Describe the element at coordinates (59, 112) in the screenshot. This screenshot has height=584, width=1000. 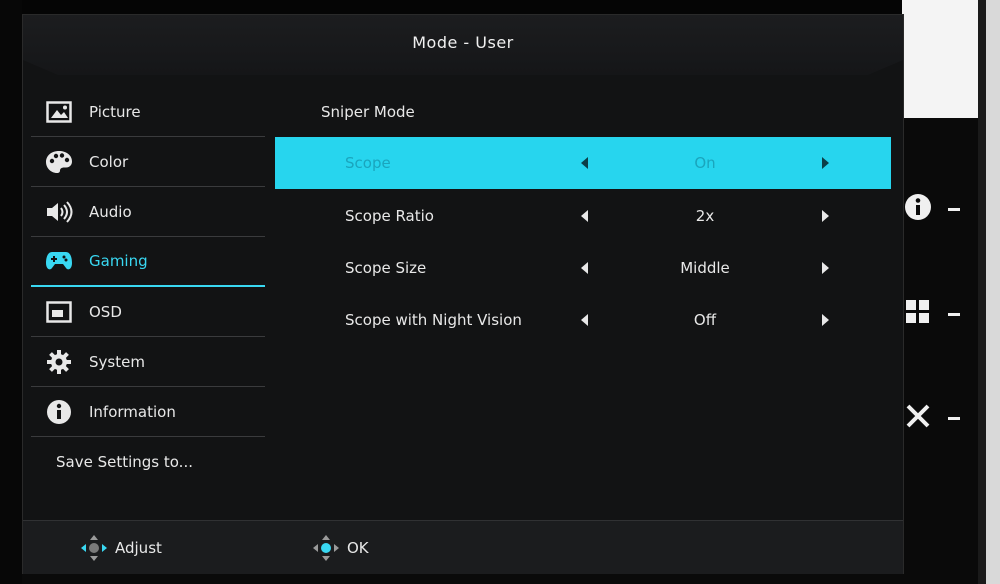
I see `picture-icon` at that location.